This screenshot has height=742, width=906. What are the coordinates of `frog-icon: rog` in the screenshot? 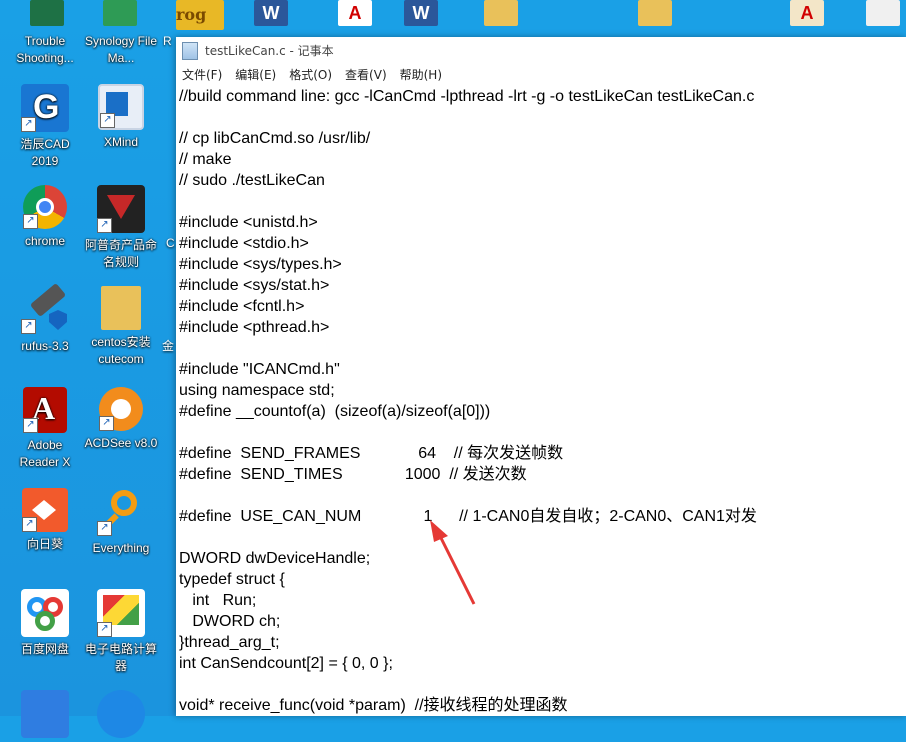 It's located at (200, 15).